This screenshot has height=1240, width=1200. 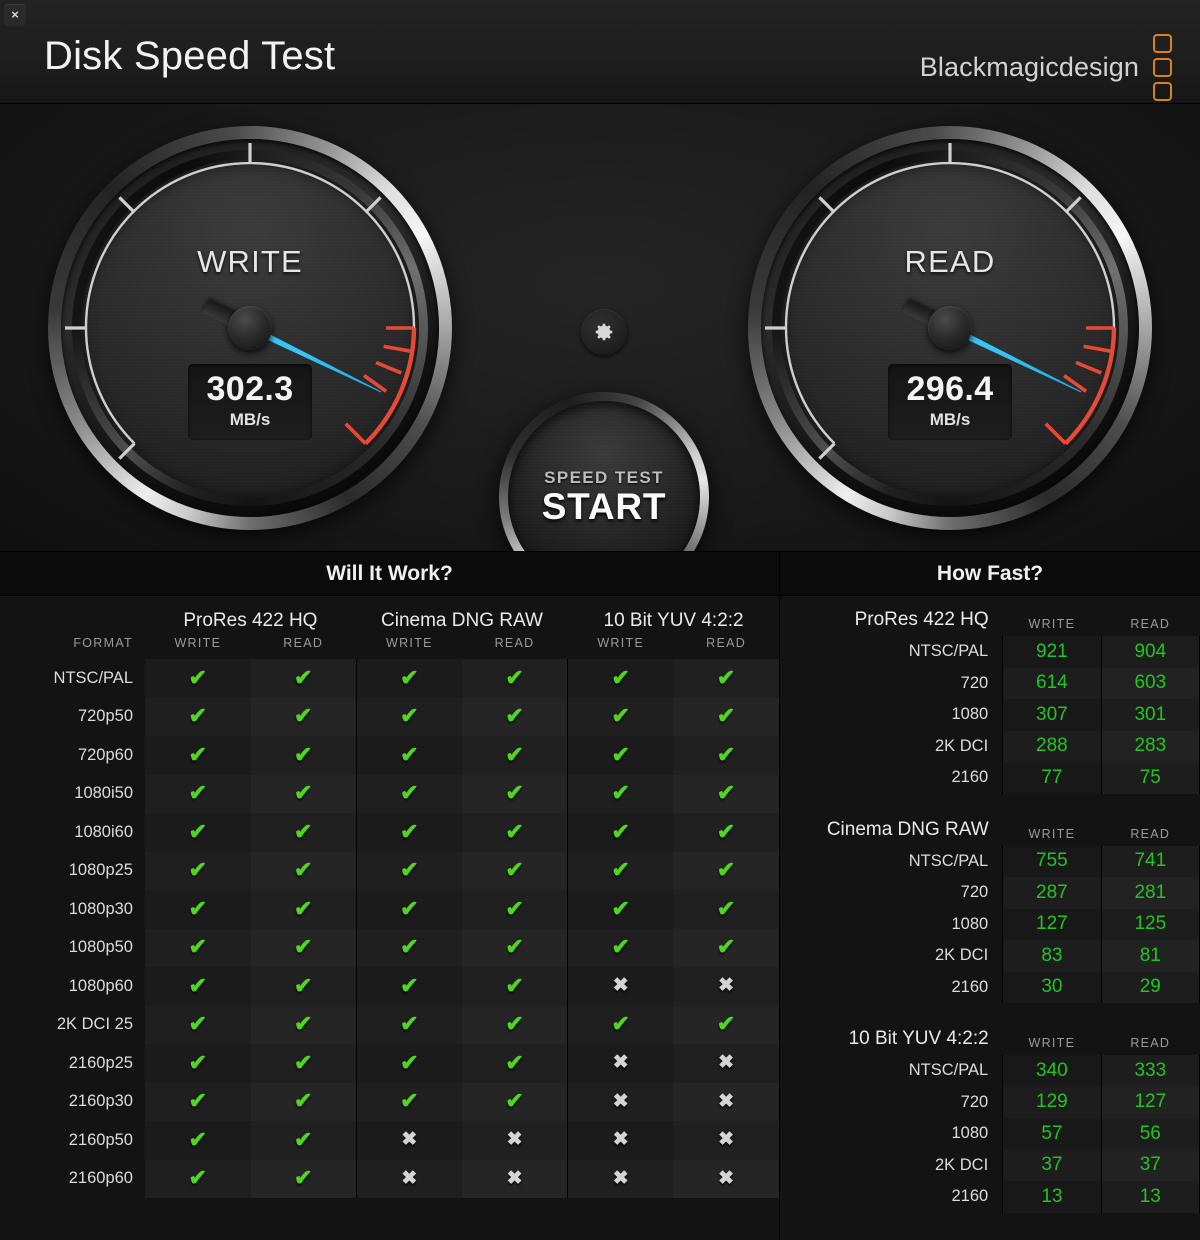 I want to click on table-row: 2160 30 29, so click(x=990, y=987).